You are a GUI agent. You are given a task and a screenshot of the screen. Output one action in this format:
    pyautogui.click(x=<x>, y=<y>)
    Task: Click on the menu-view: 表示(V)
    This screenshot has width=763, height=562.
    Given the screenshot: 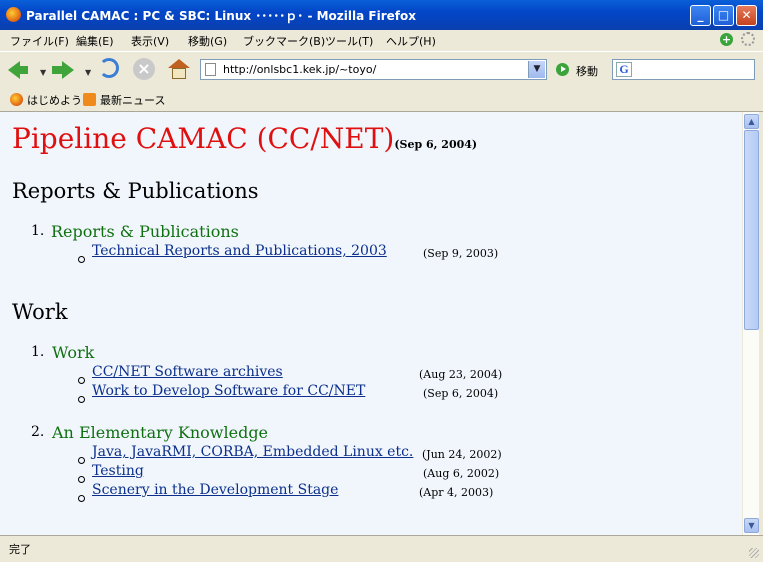 What is the action you would take?
    pyautogui.click(x=150, y=41)
    